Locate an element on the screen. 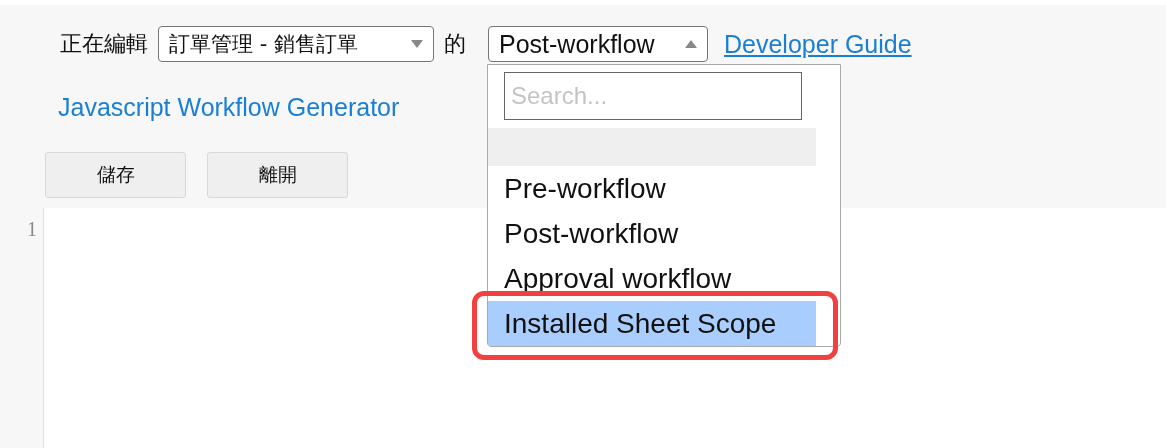 The width and height of the screenshot is (1166, 448). generator-link: Javascript Workflow Generator is located at coordinates (229, 107).